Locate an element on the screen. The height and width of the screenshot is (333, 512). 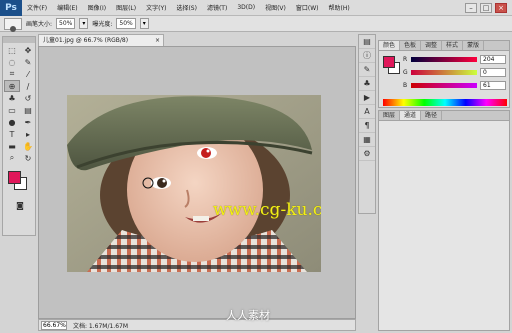
menu-window: 窗口(W) is located at coordinates (307, 7).